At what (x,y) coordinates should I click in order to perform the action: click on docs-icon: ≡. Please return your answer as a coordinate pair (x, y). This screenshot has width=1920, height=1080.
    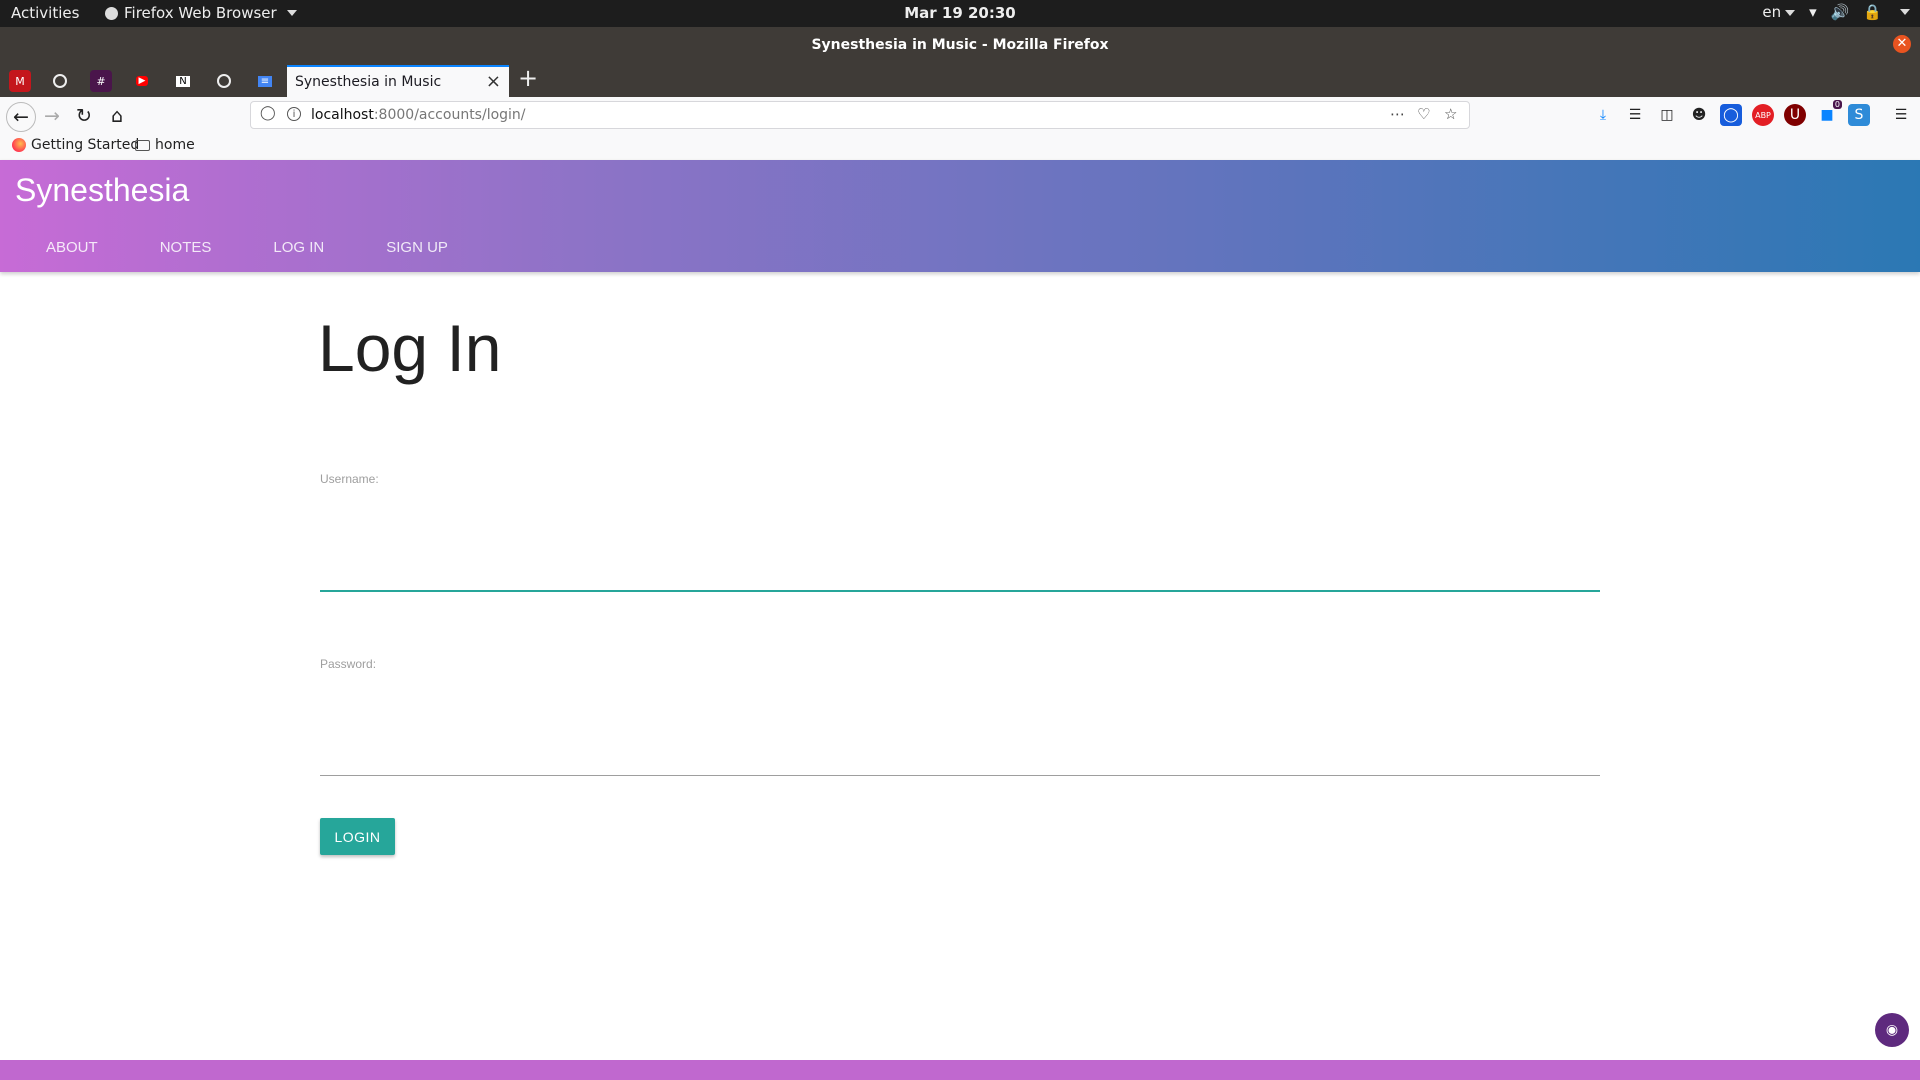
    Looking at the image, I should click on (265, 81).